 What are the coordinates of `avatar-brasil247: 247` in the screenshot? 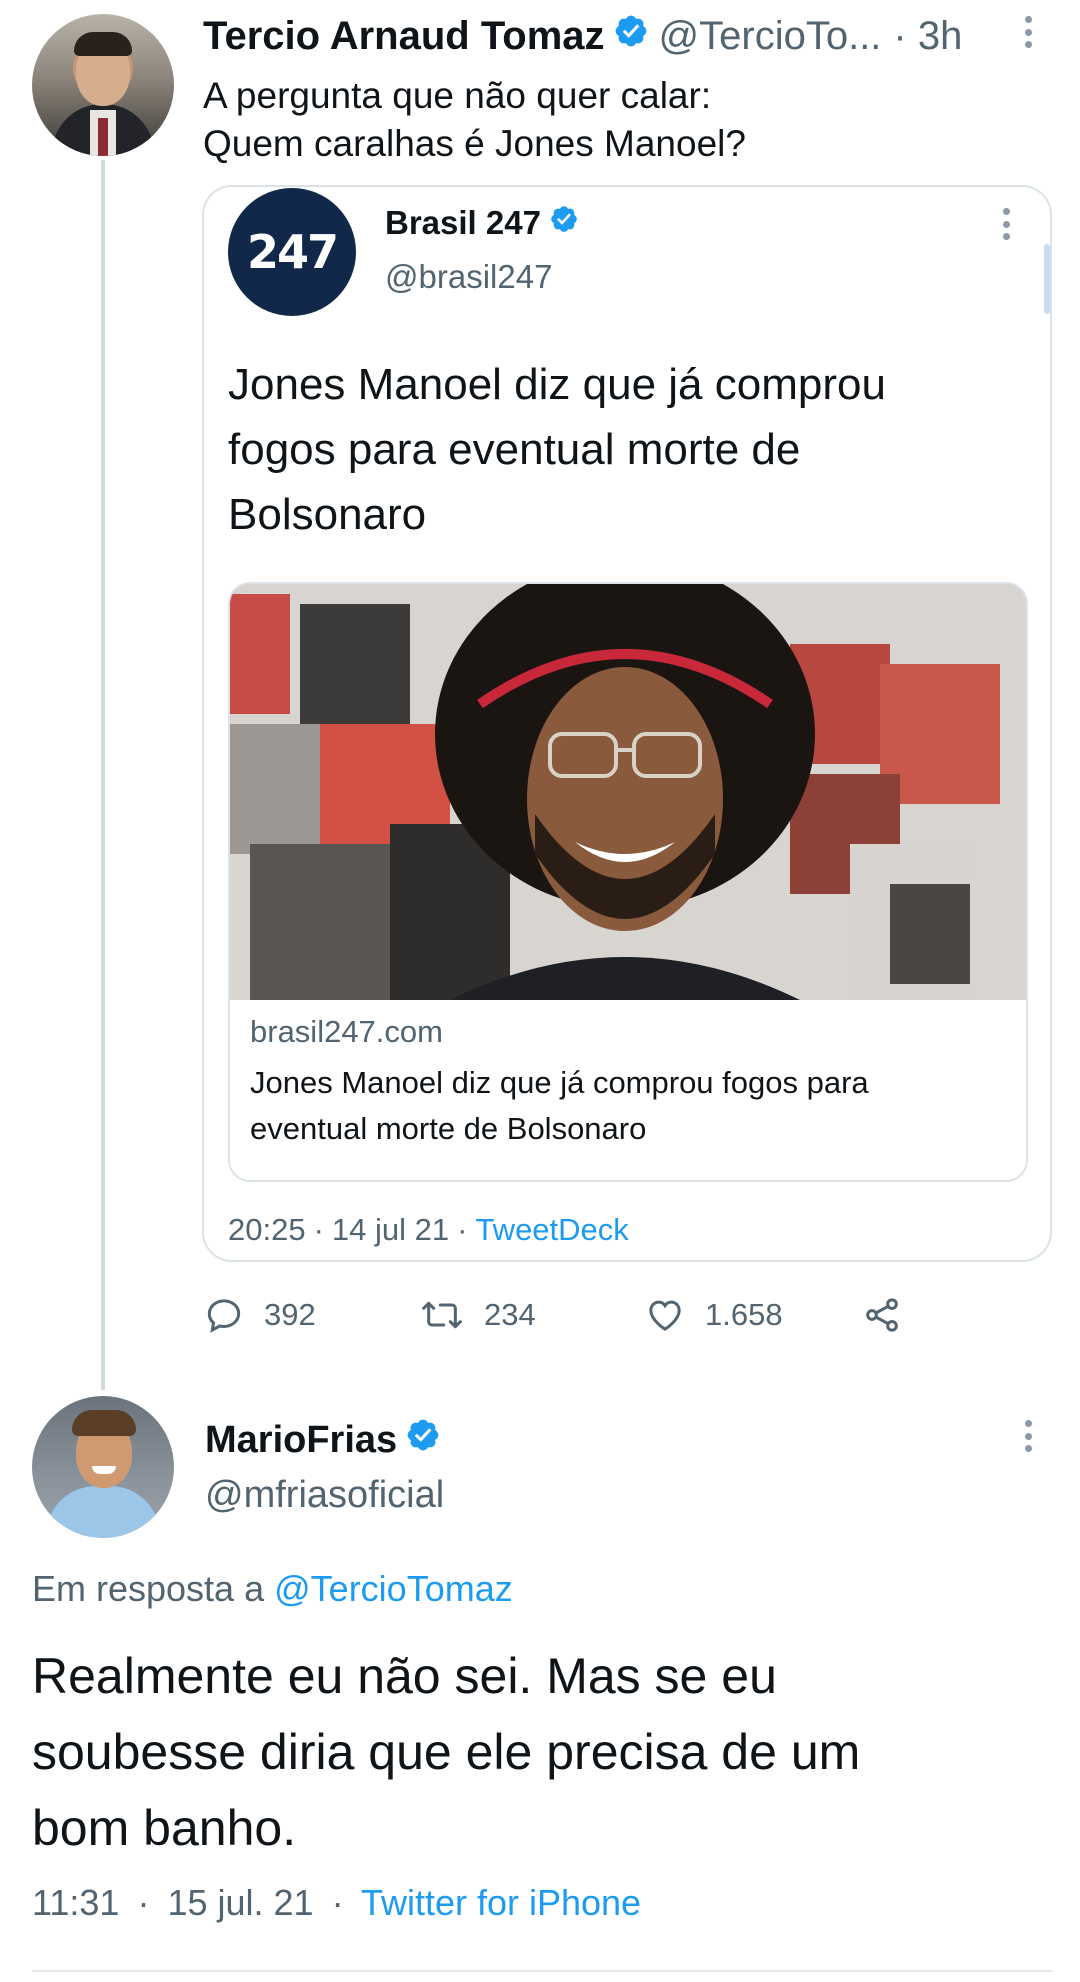 It's located at (292, 252).